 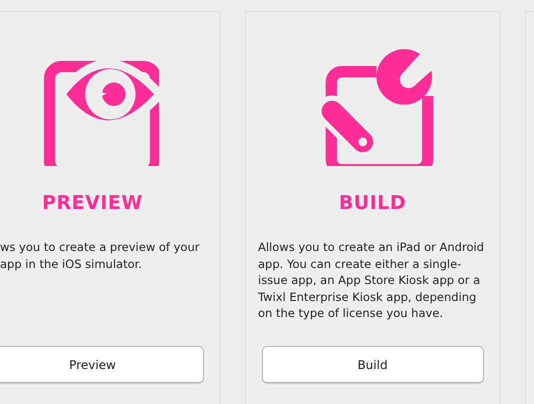 I want to click on card-description: ws you to create a preview of your app in the iOS simulator., so click(x=100, y=255).